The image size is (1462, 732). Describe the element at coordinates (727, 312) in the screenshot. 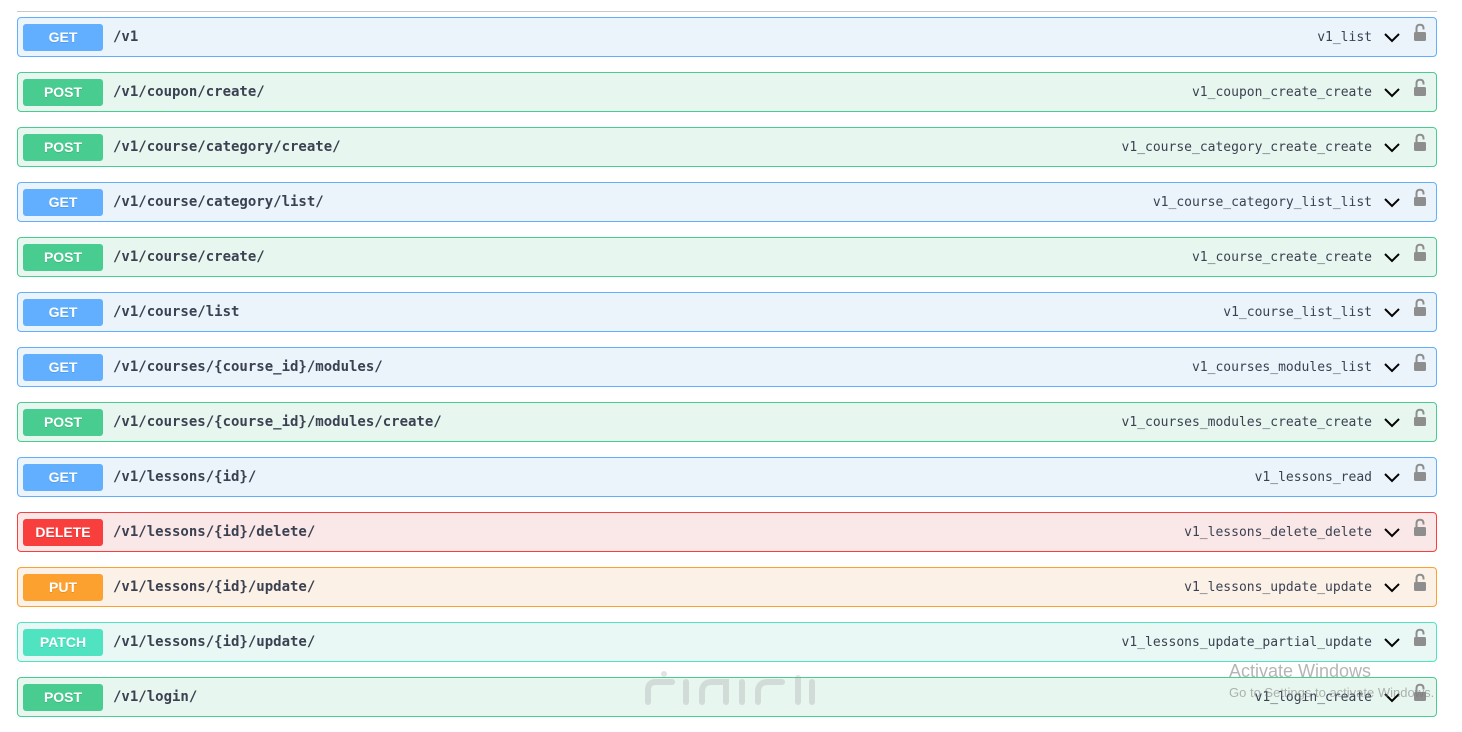

I see `operation-get-row: GET/v1/course/list v1_course_list_list` at that location.